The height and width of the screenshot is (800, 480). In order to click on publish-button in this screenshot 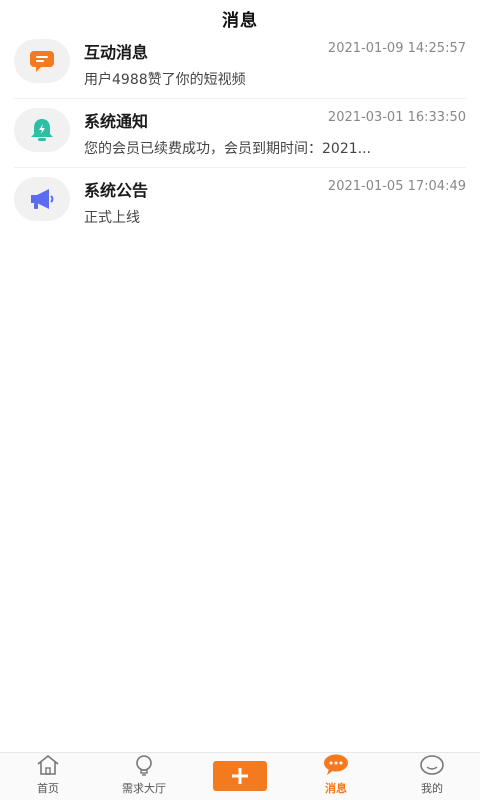, I will do `click(240, 776)`.